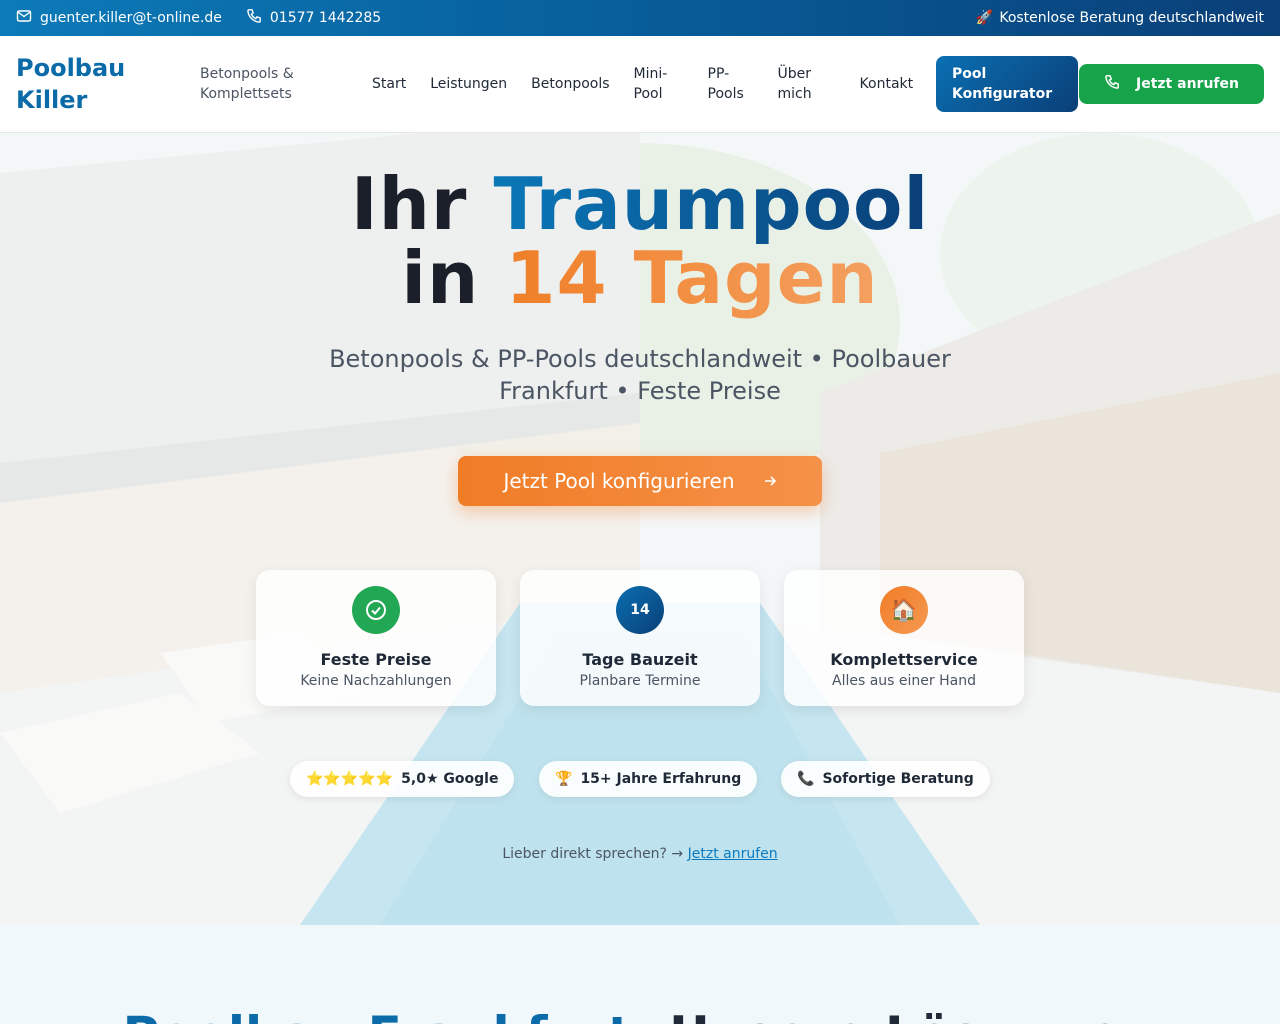 The image size is (1280, 1024). Describe the element at coordinates (640, 638) in the screenshot. I see `feature-card-build-time: 14 Tage Bauzeit Planbare Termine` at that location.